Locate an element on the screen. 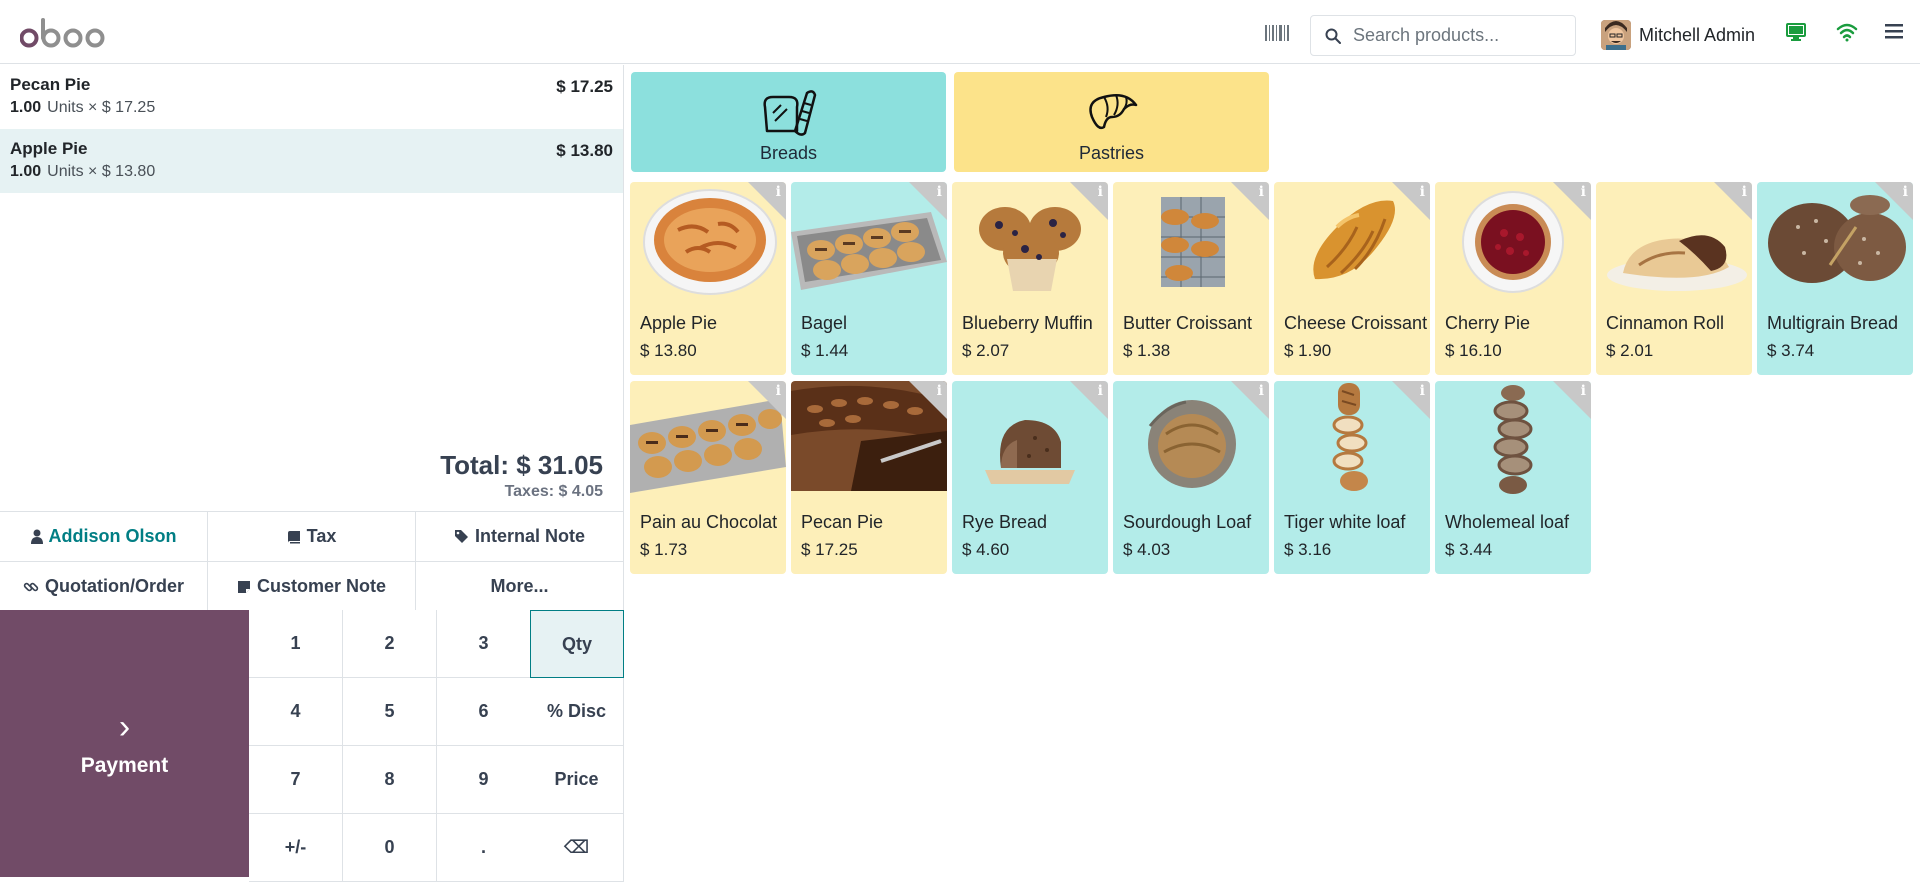  payment-button: › Payment is located at coordinates (124, 743).